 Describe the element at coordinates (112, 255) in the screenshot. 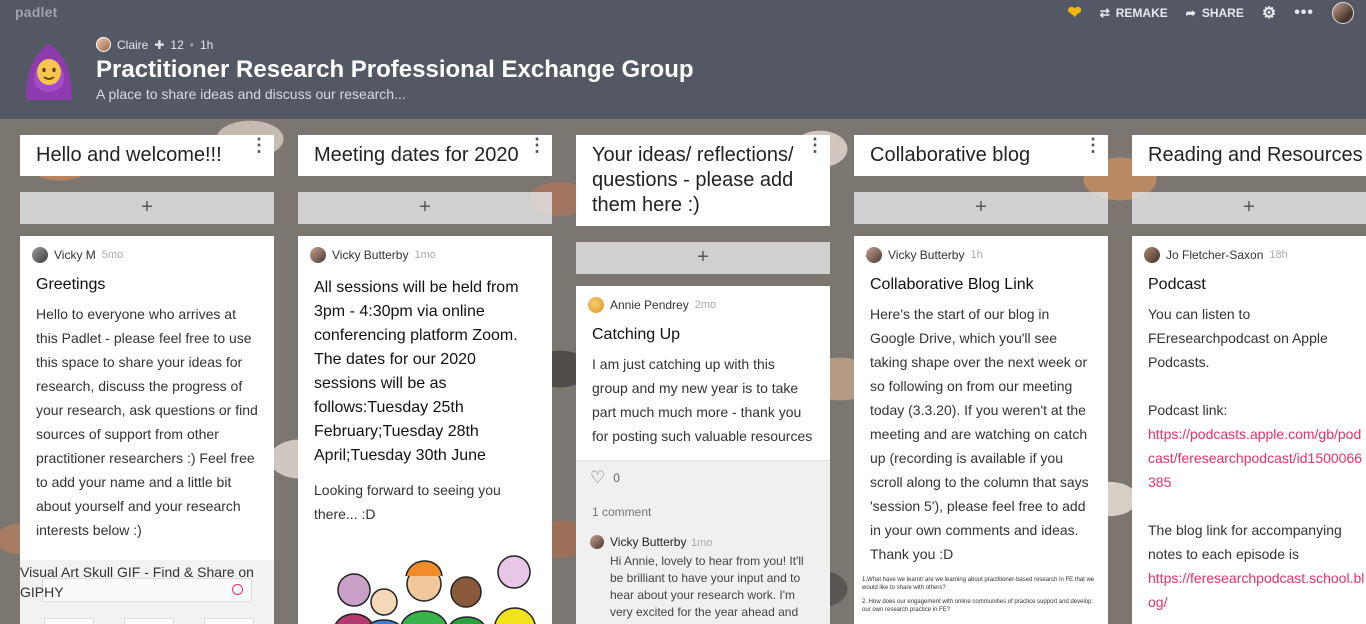

I see `post-time: 5mo` at that location.